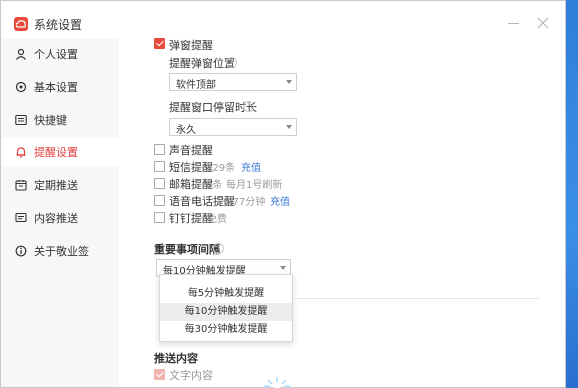 The width and height of the screenshot is (578, 388). I want to click on sidebar-item-label: 内容推送, so click(56, 218).